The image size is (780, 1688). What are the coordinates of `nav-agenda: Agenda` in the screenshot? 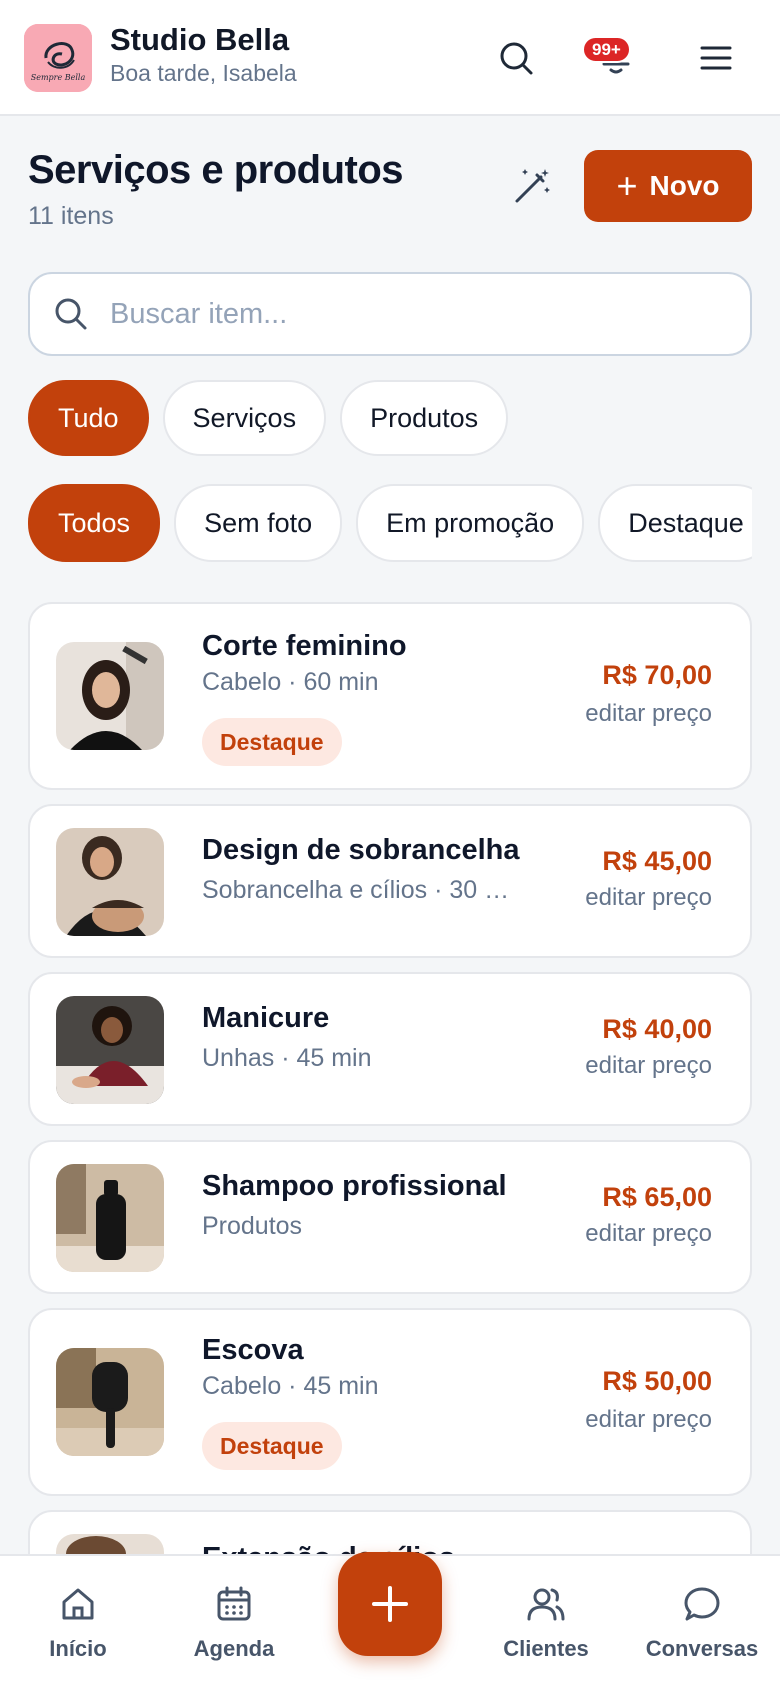 It's located at (234, 1623).